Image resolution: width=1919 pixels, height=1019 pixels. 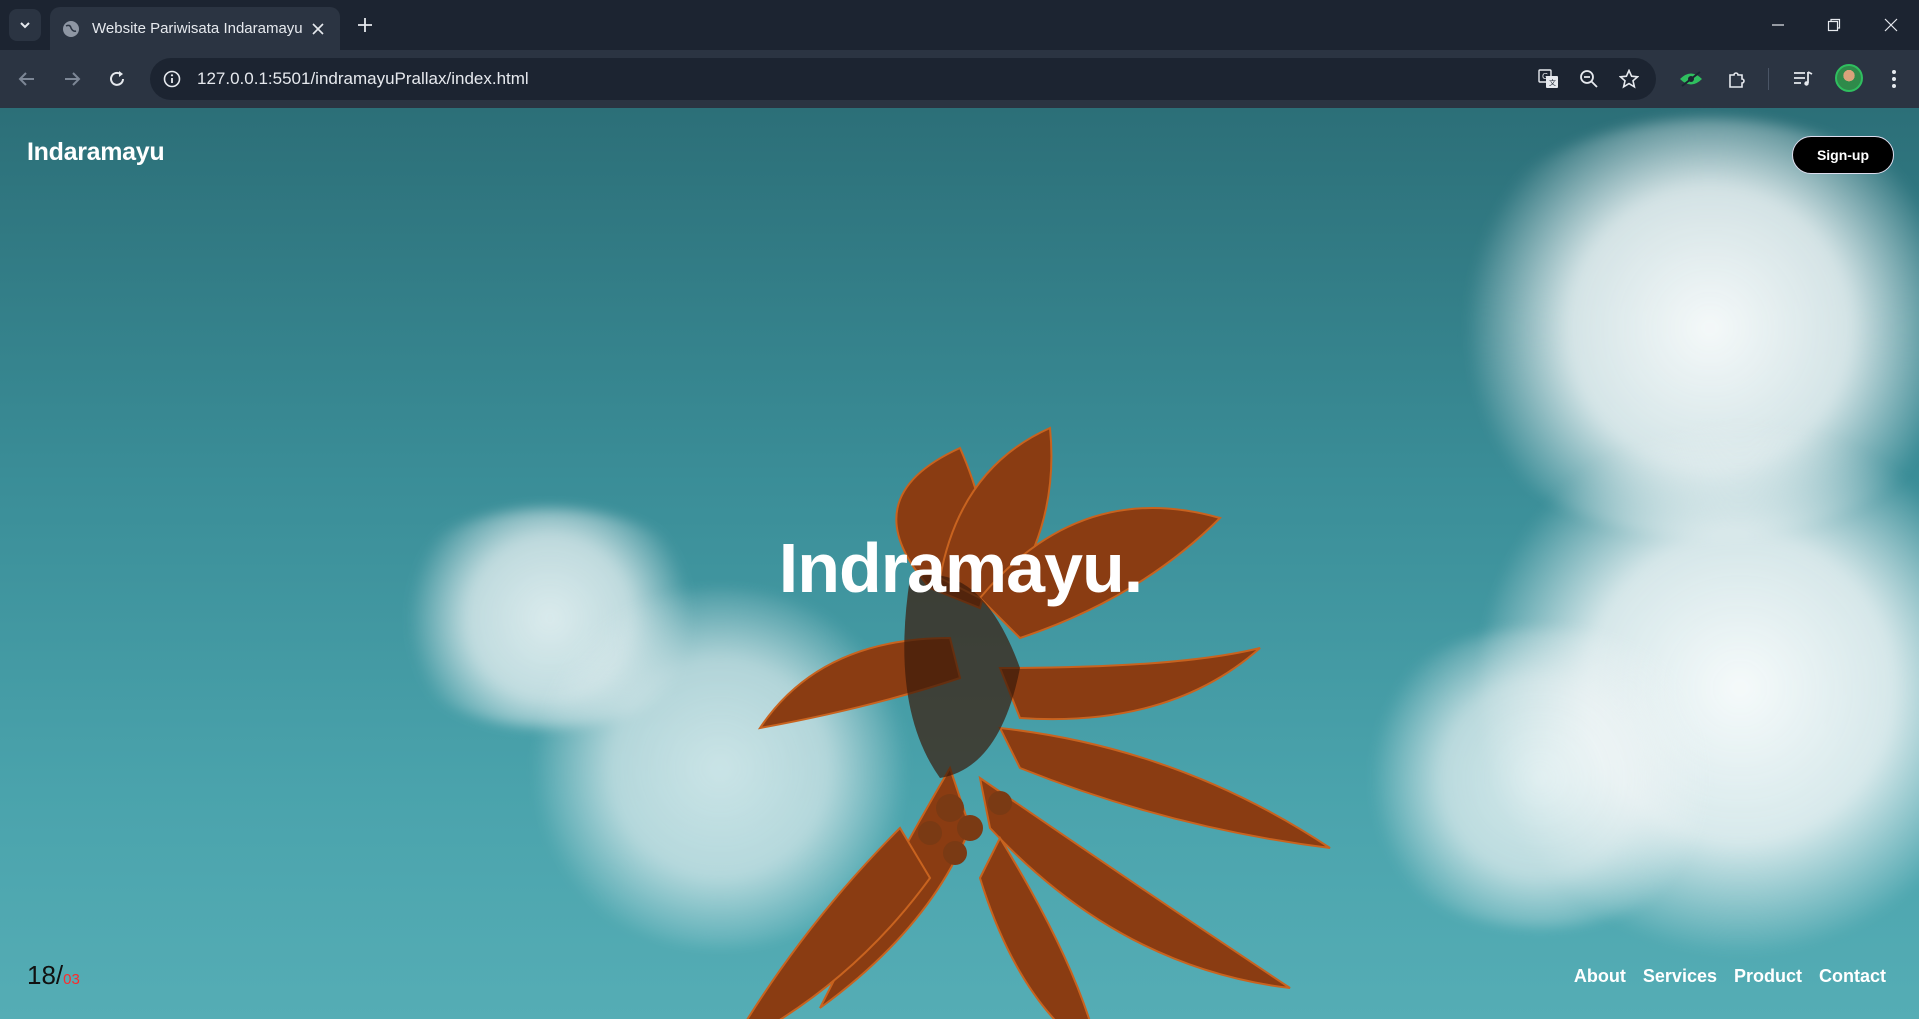 What do you see at coordinates (1737, 79) in the screenshot?
I see `puzzle-icon` at bounding box center [1737, 79].